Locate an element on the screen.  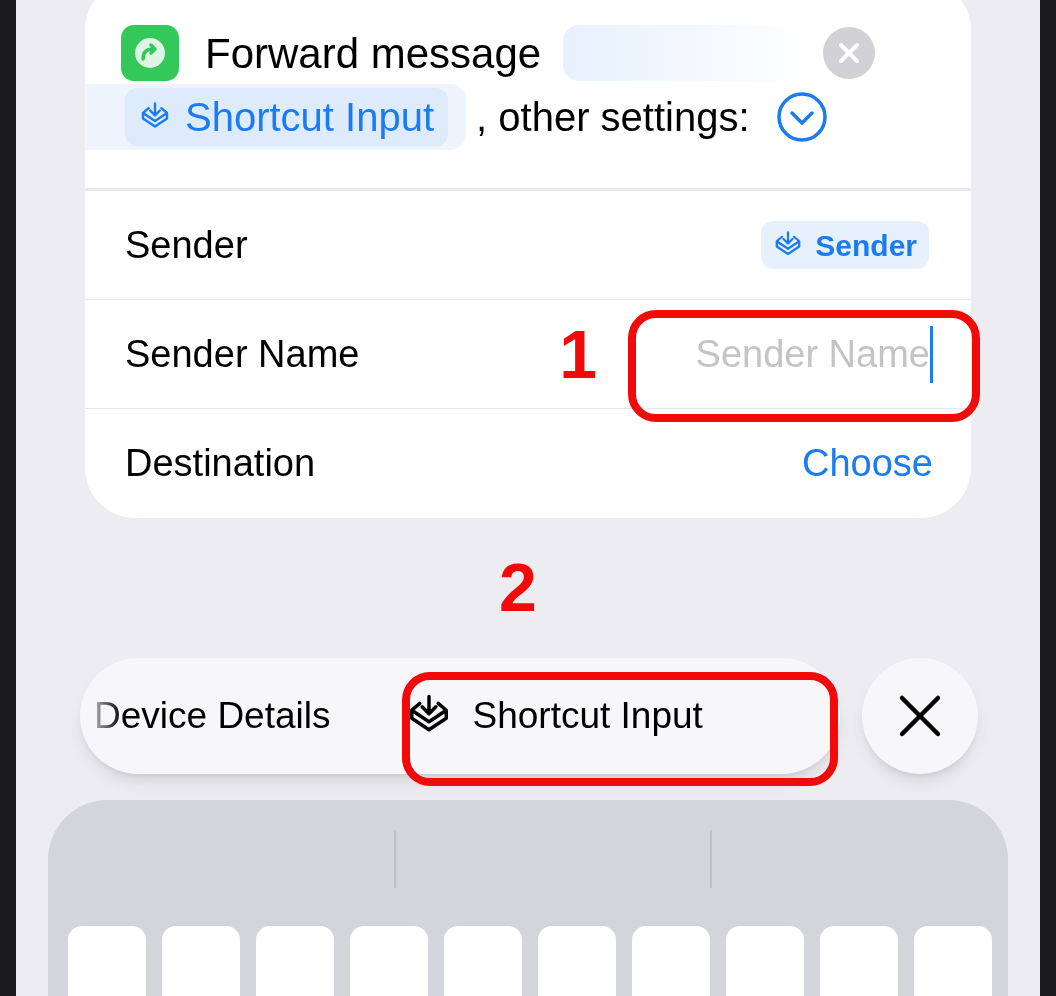
forward-app-icon is located at coordinates (150, 53).